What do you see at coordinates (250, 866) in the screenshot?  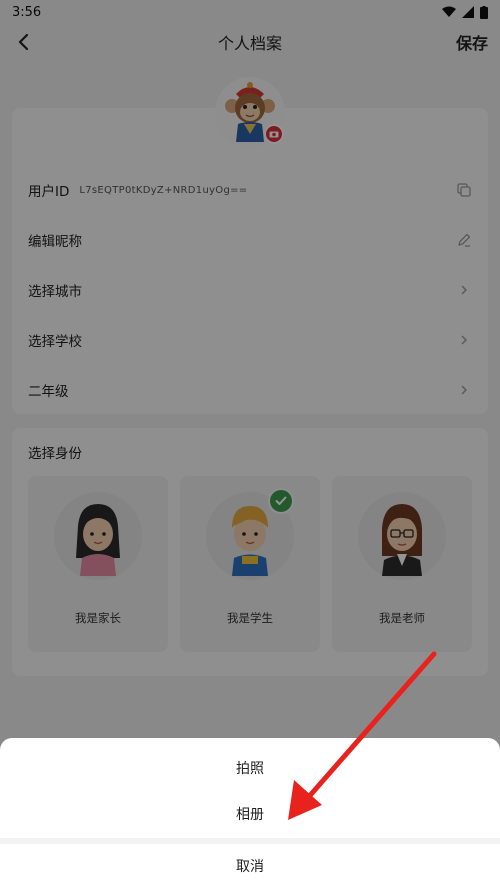 I see `cancel-option: 取消` at bounding box center [250, 866].